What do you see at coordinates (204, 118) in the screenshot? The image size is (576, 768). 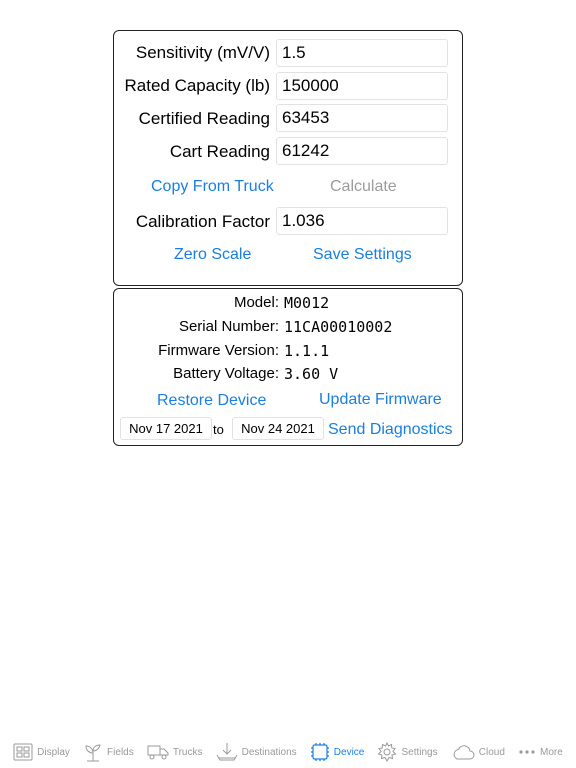 I see `certified-reading-label: Certified Reading` at bounding box center [204, 118].